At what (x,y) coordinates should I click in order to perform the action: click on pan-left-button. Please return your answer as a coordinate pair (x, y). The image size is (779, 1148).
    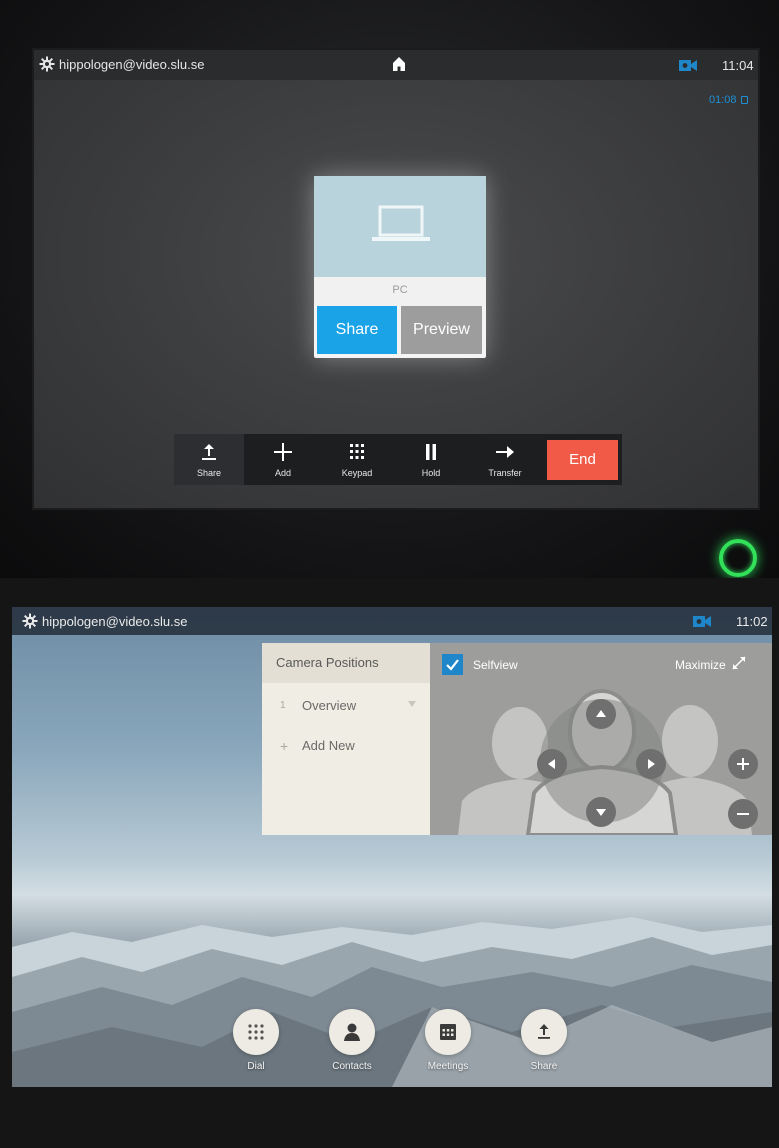
    Looking at the image, I should click on (552, 764).